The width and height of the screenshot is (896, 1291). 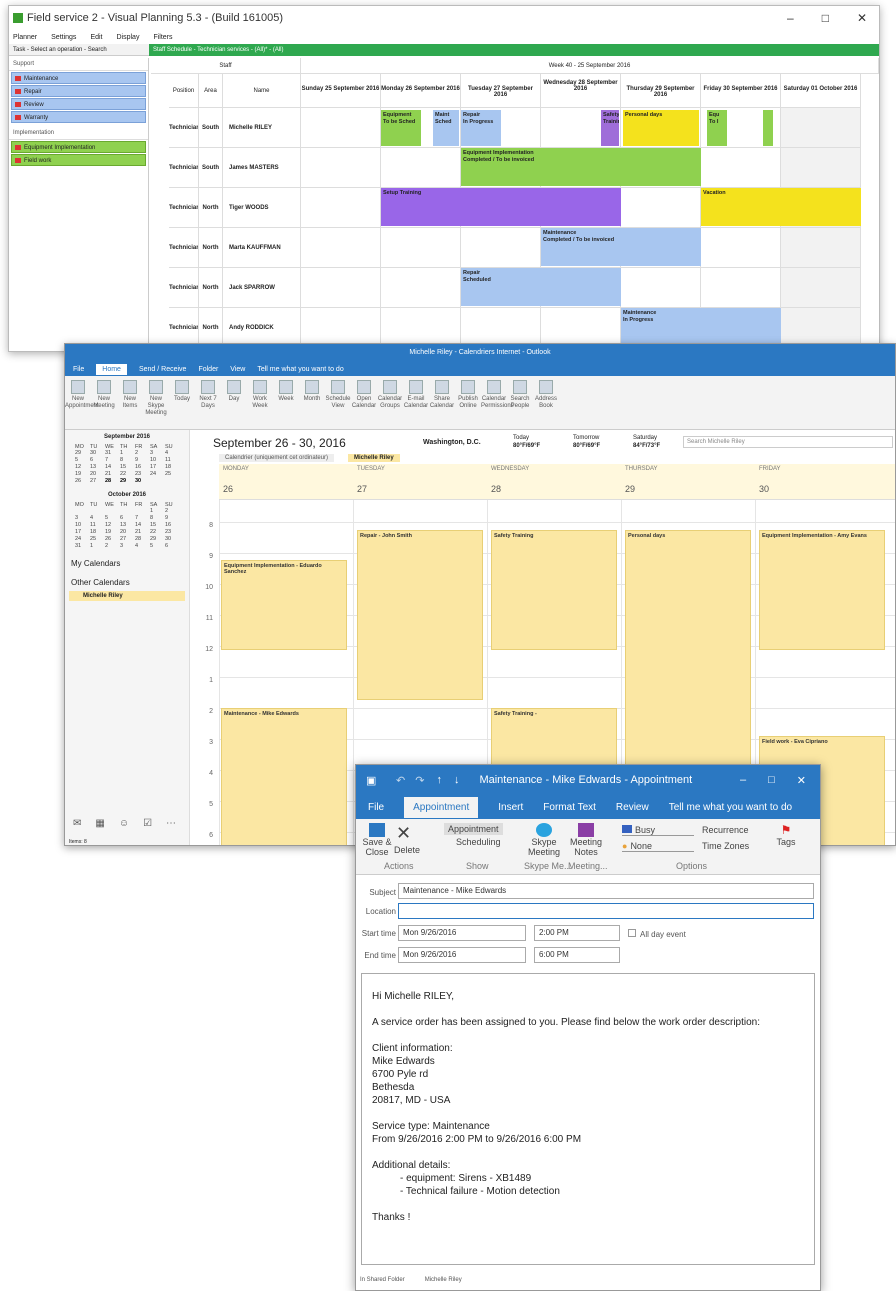 What do you see at coordinates (208, 369) in the screenshot?
I see `tab-folder: Folder` at bounding box center [208, 369].